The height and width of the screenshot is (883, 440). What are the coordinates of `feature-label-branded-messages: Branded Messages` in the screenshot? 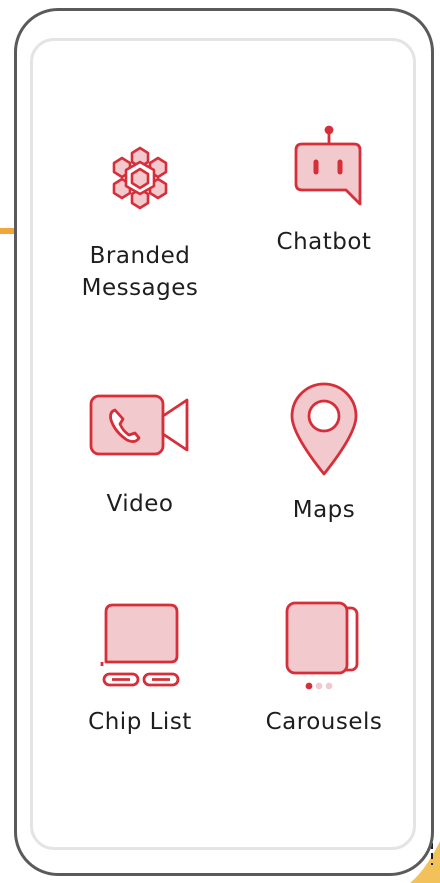 It's located at (140, 272).